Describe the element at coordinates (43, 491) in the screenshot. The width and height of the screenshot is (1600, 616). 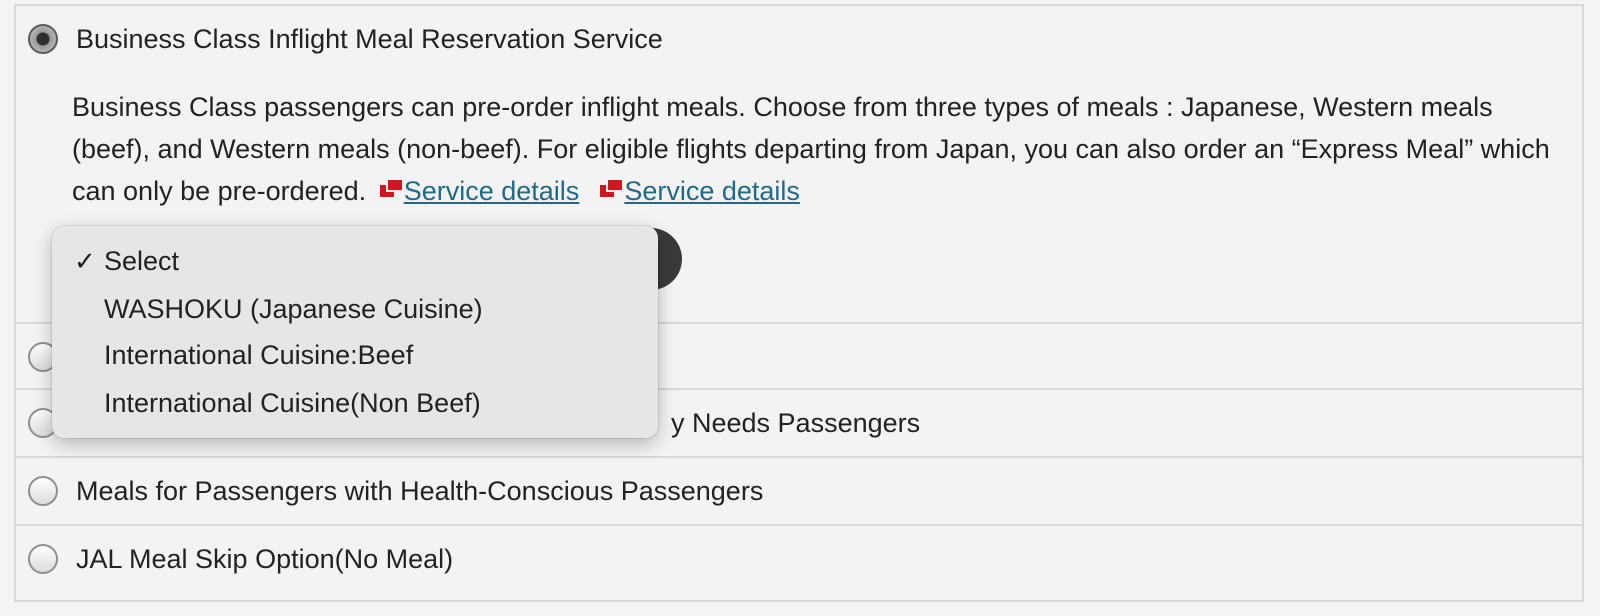
I see `radio-health-conscious` at that location.